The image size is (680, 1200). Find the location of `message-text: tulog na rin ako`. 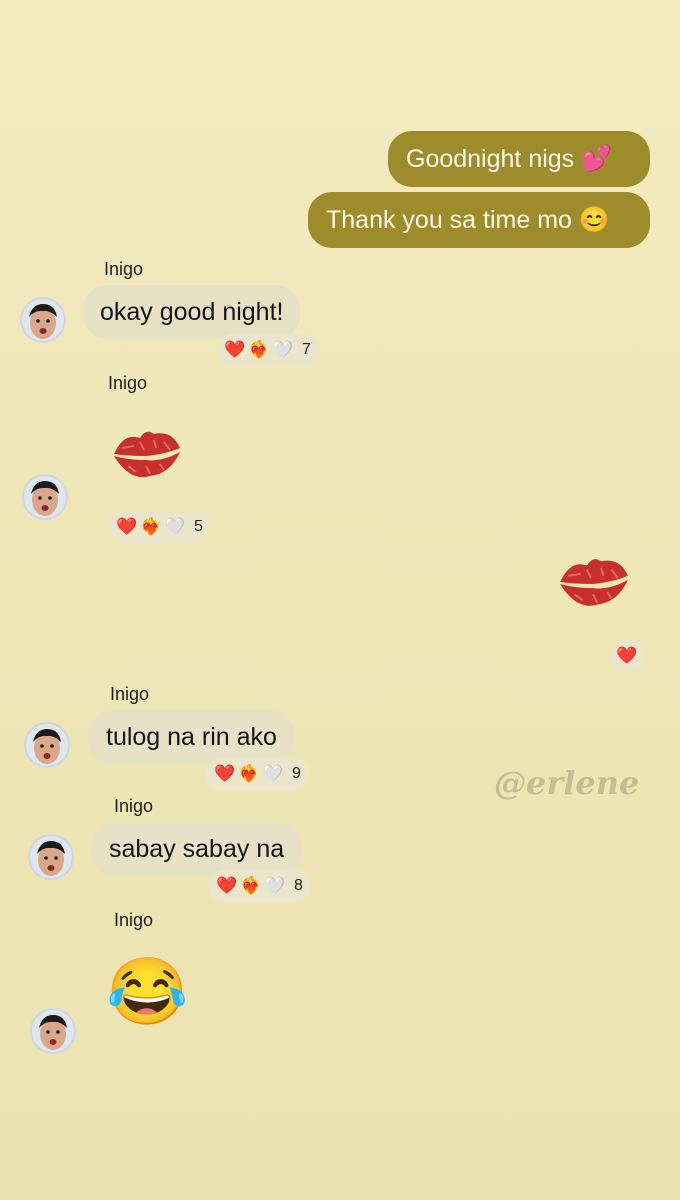

message-text: tulog na rin ako is located at coordinates (191, 737).